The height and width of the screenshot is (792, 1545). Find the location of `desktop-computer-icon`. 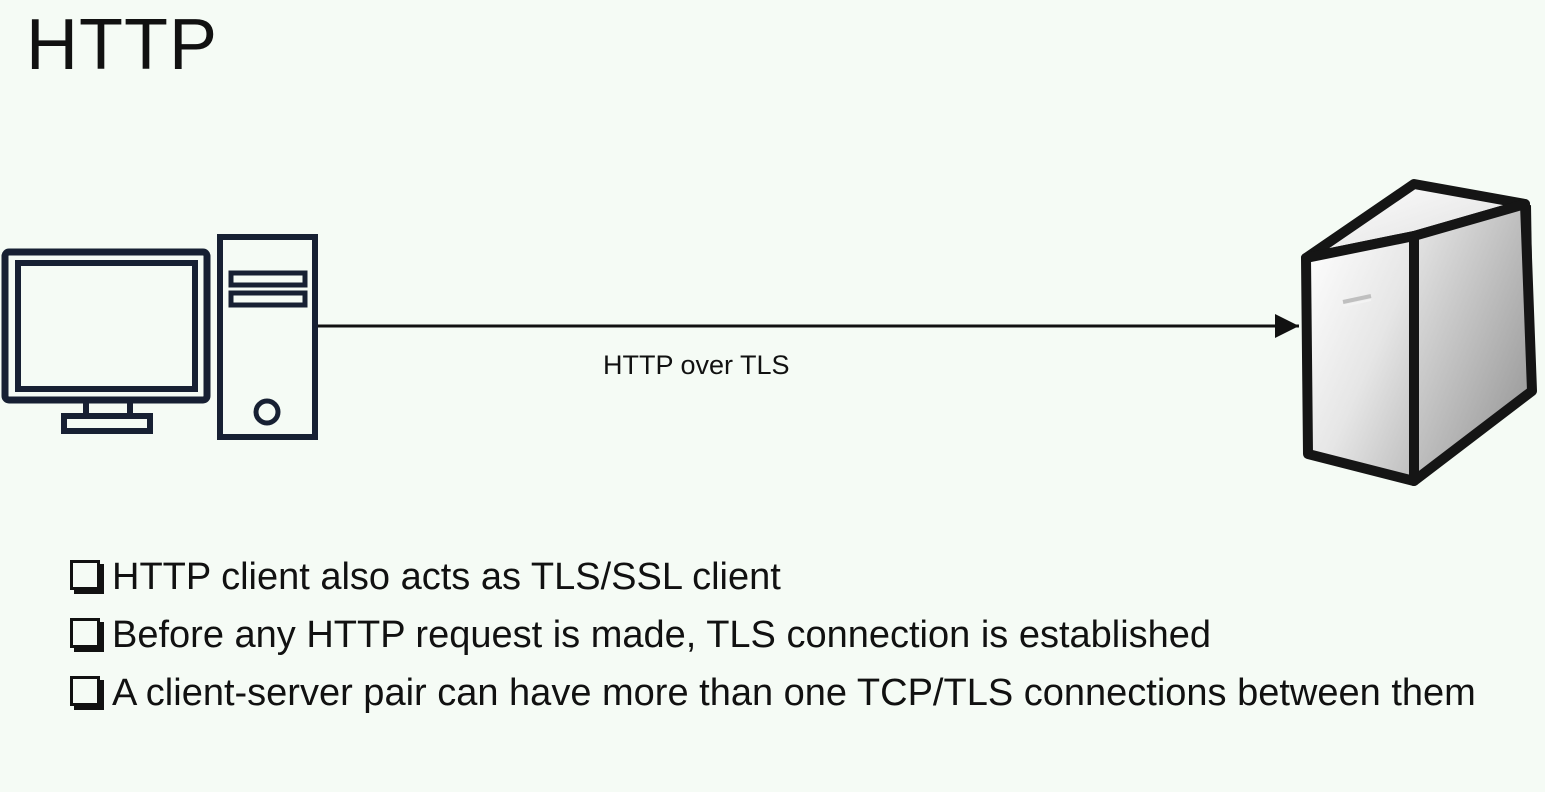

desktop-computer-icon is located at coordinates (159, 337).